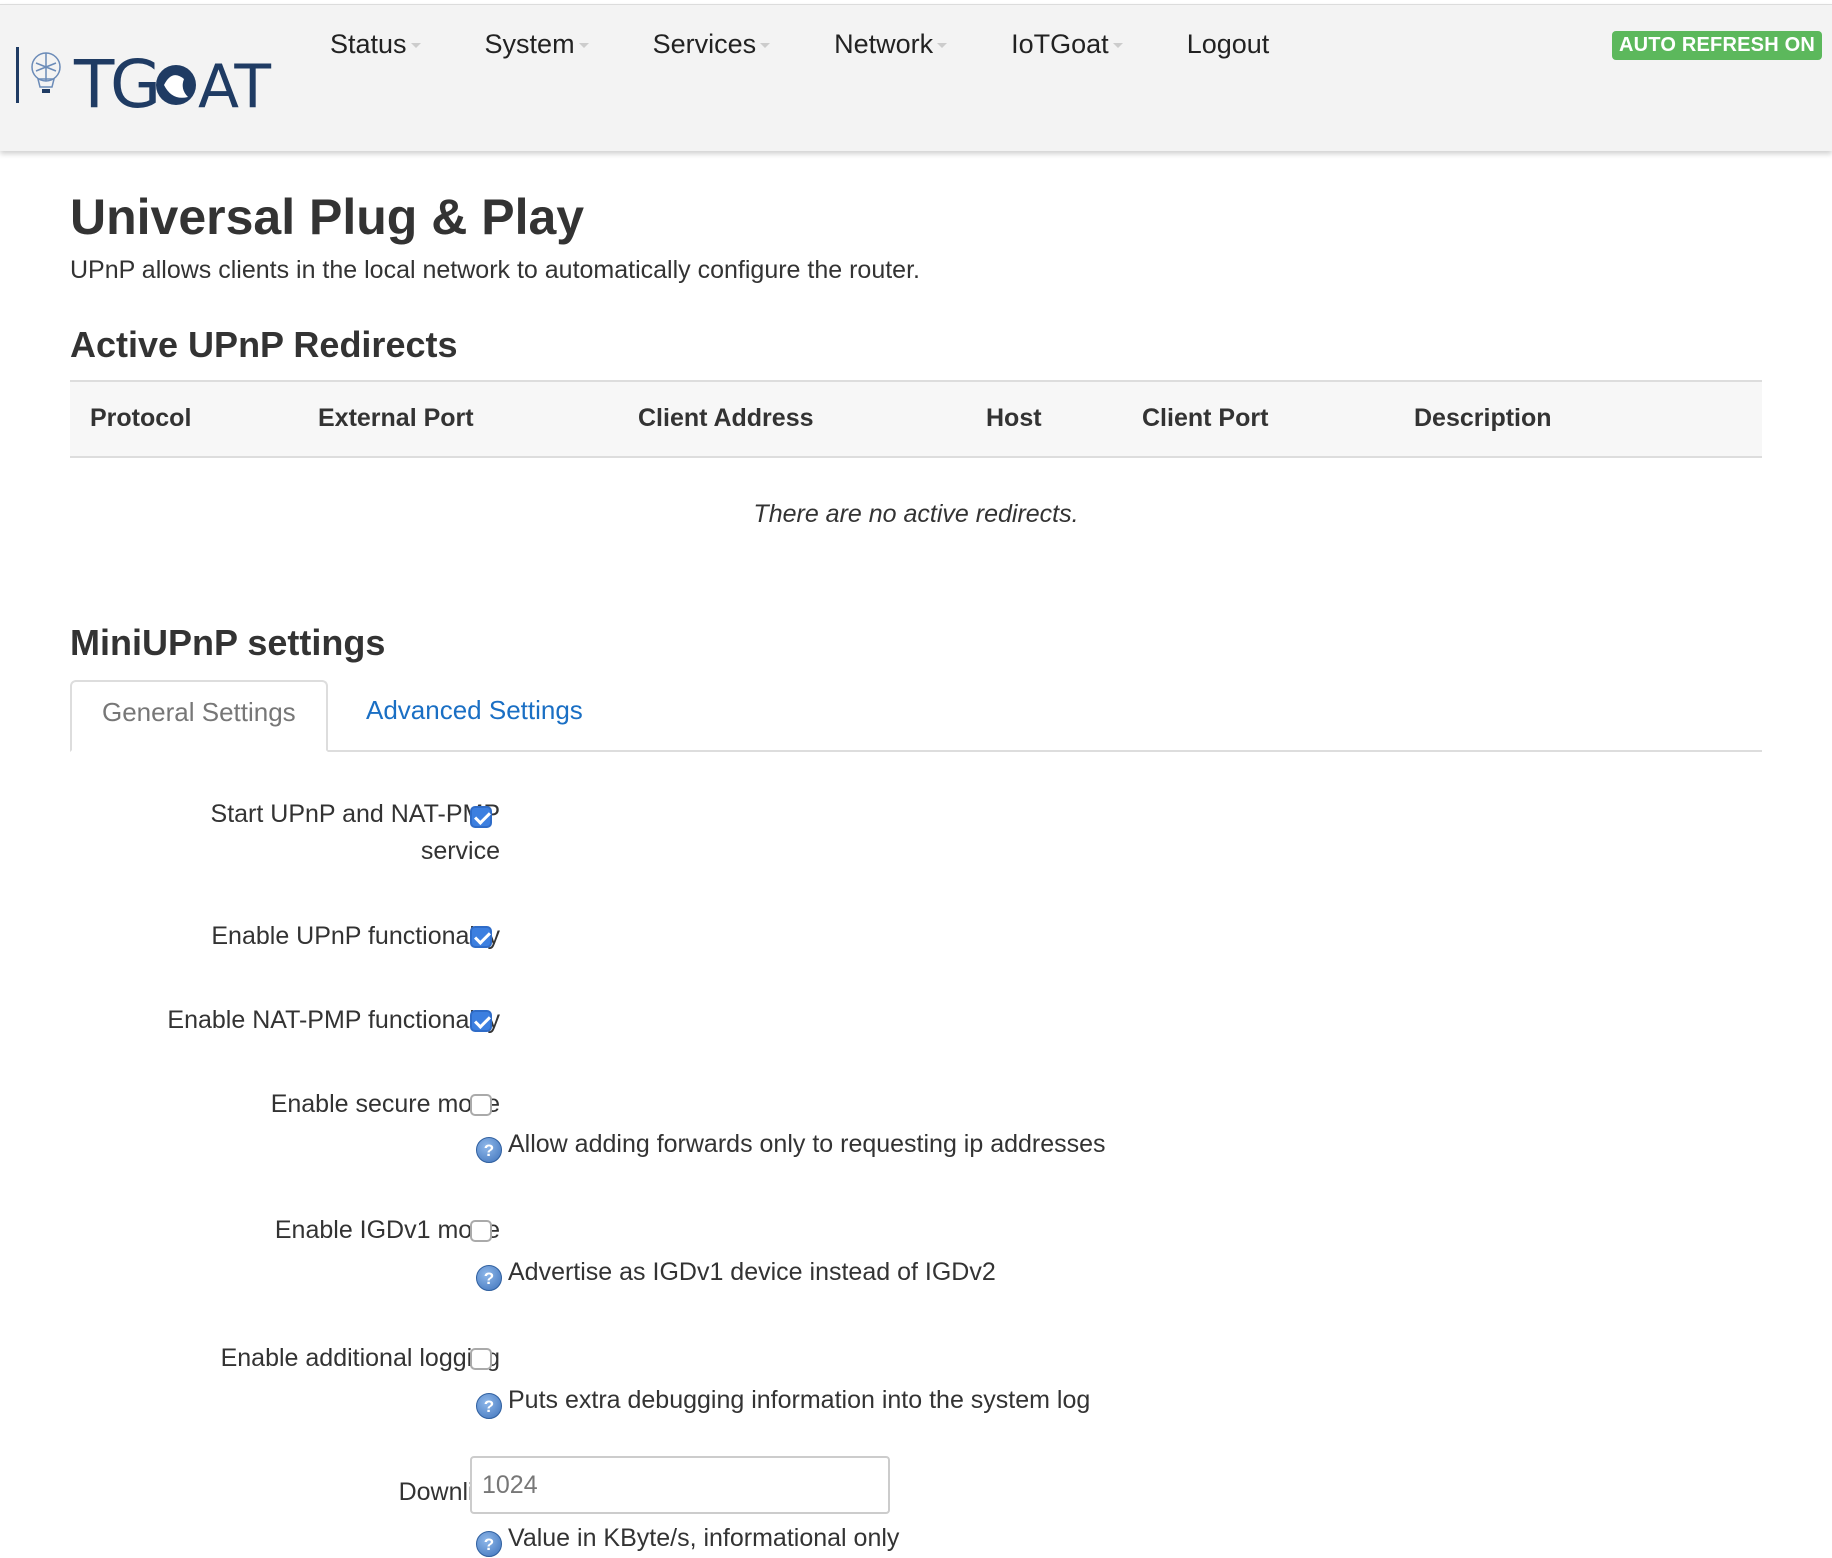 Image resolution: width=1832 pixels, height=1558 pixels. I want to click on tab-advanced-settings: Advanced Settings, so click(474, 715).